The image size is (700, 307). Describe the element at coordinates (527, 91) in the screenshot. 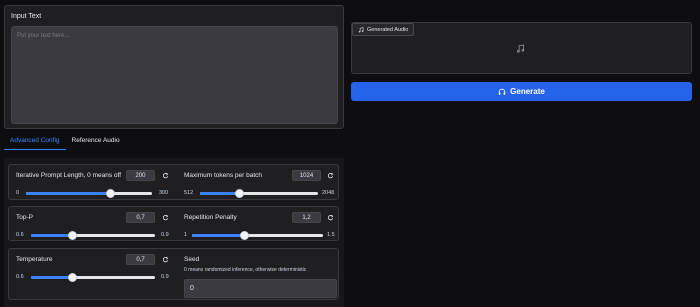

I see `generate-label: Generate` at that location.